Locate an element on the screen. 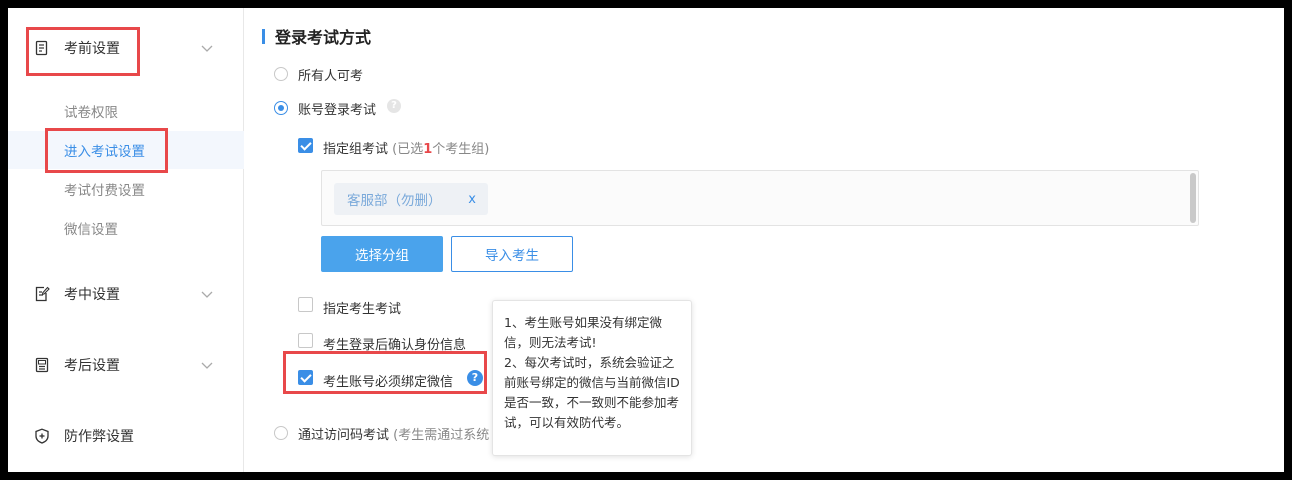 This screenshot has width=1292, height=480. tooltip-line: 1、考生账号如果没有绑定微信，则无法考试! is located at coordinates (583, 332).